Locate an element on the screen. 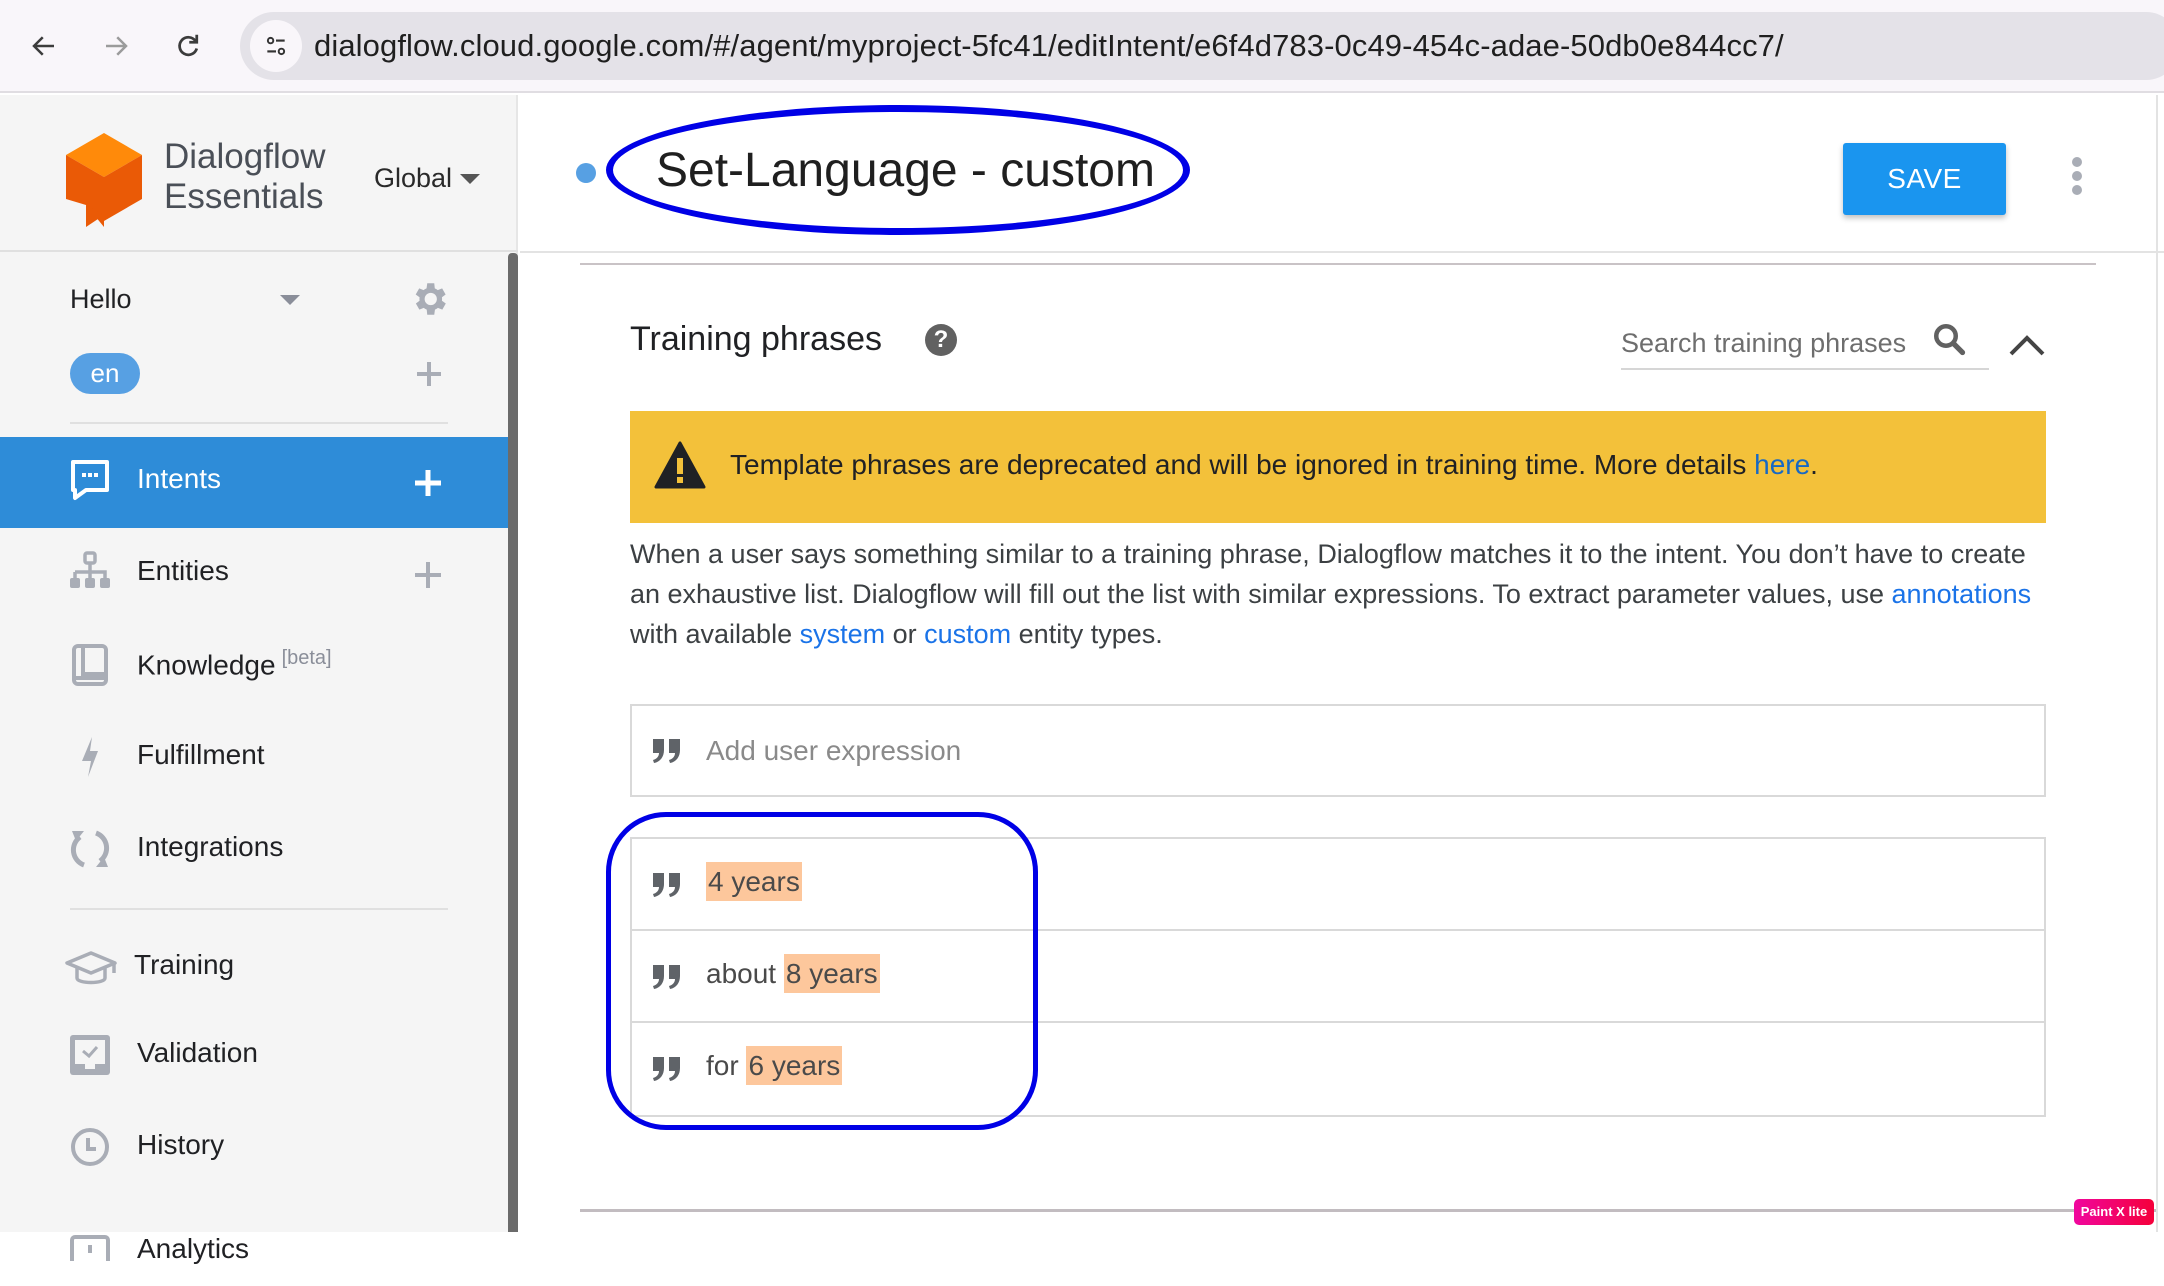 This screenshot has width=2164, height=1286. hierarchy-icon is located at coordinates (90, 569).